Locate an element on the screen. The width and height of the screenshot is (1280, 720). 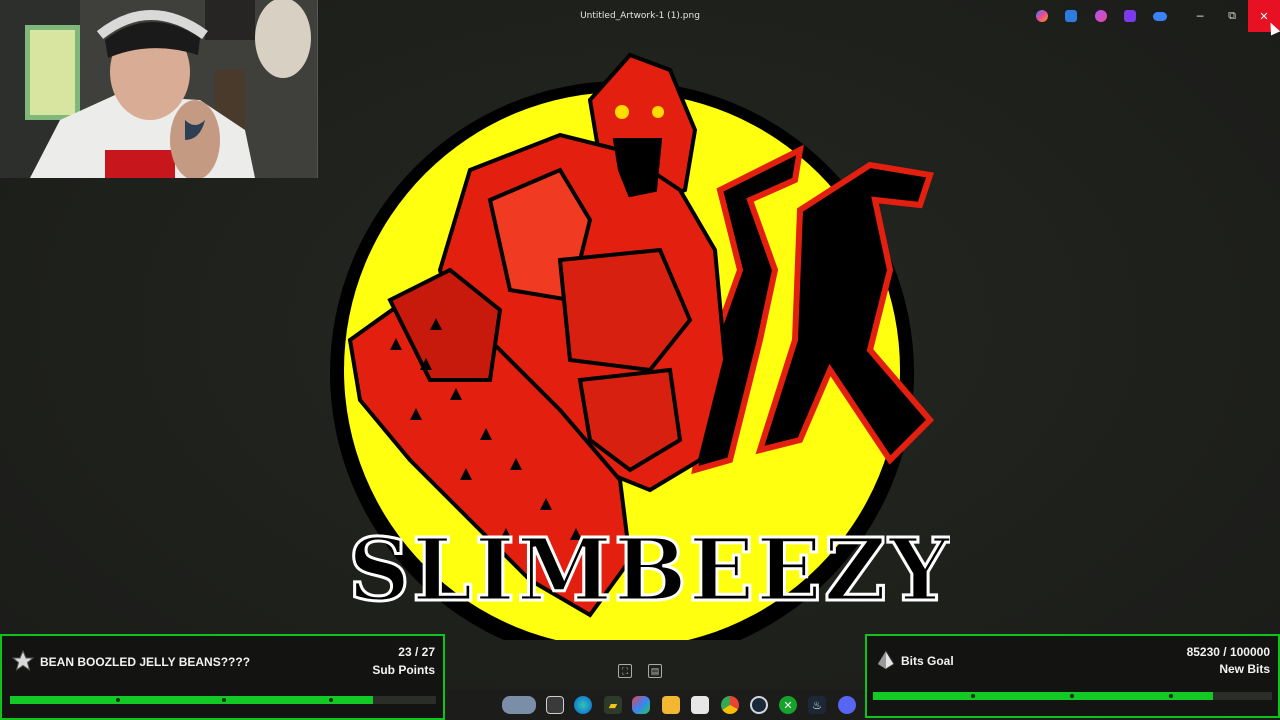
restore-button: ⧉ is located at coordinates (1232, 16).